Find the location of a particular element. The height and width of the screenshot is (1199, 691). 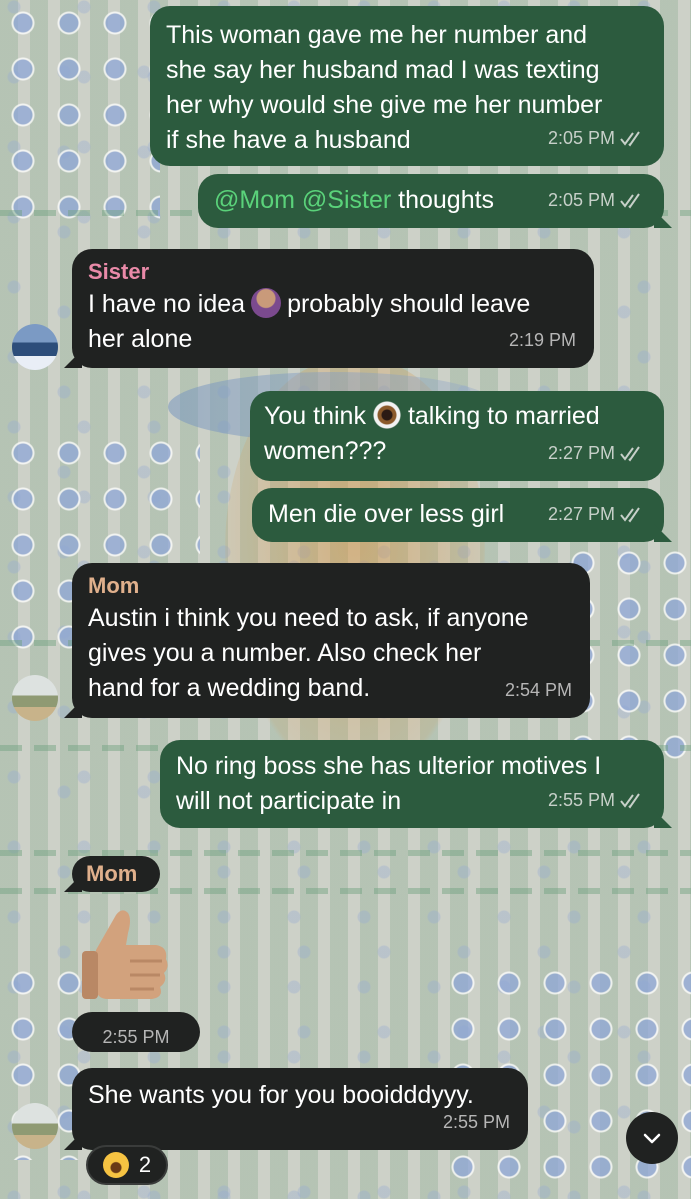

reaction-chip: 2 is located at coordinates (127, 1165).